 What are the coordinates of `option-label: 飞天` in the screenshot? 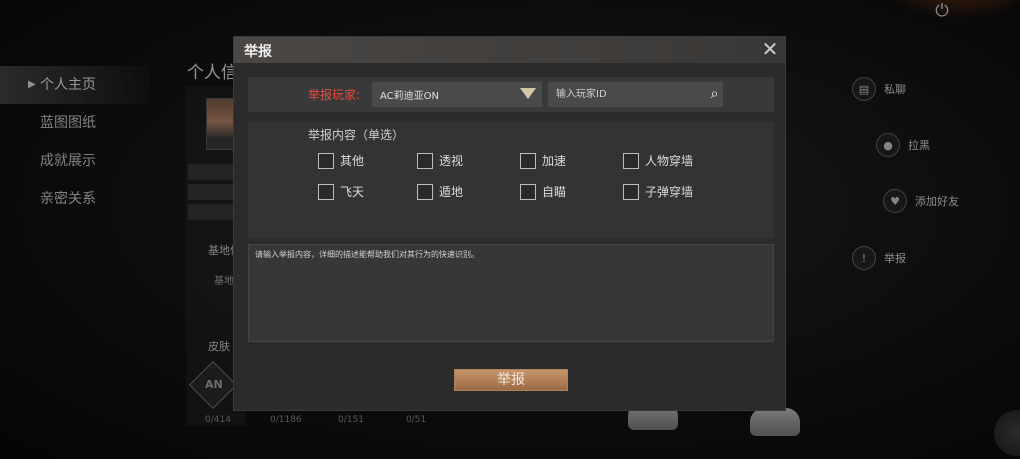 It's located at (352, 192).